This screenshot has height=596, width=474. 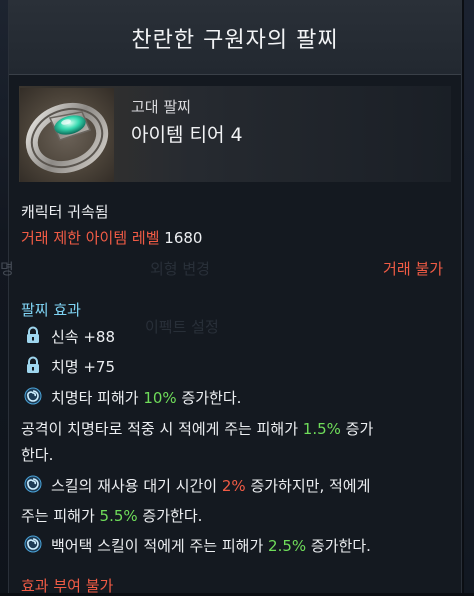 What do you see at coordinates (160, 398) in the screenshot?
I see `effect-value: 10%` at bounding box center [160, 398].